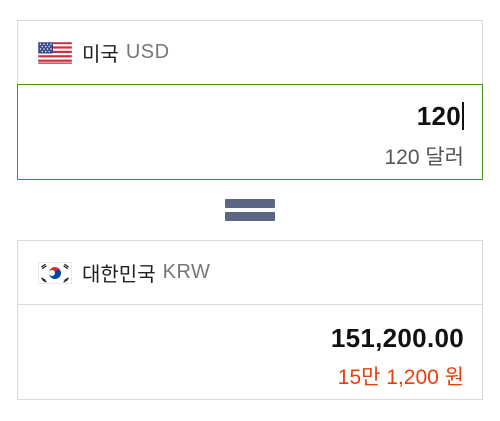  Describe the element at coordinates (147, 52) in the screenshot. I see `from-currency-code: USD` at that location.